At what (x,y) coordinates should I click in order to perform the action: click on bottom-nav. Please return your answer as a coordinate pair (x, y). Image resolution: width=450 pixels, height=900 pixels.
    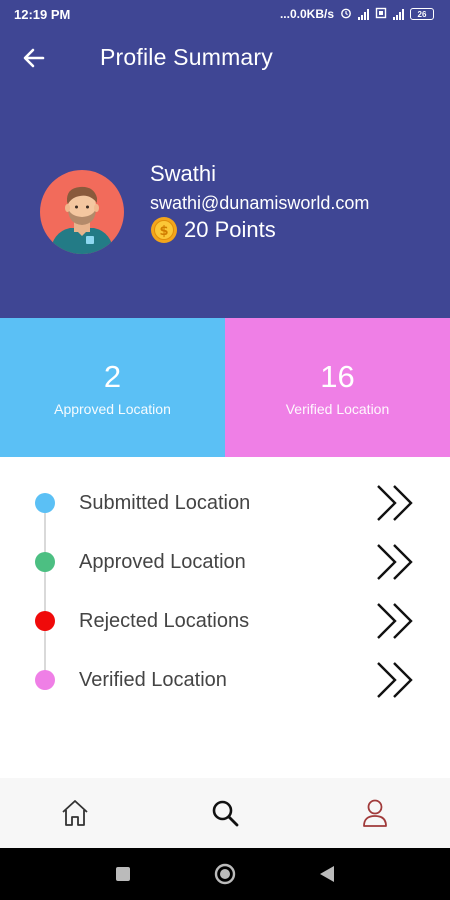
    Looking at the image, I should click on (225, 813).